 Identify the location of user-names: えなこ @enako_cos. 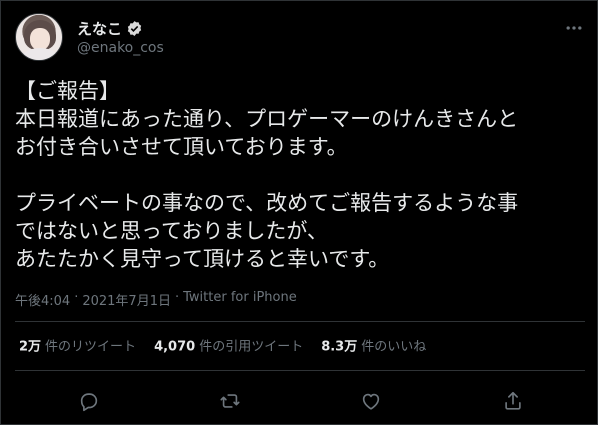
(120, 37).